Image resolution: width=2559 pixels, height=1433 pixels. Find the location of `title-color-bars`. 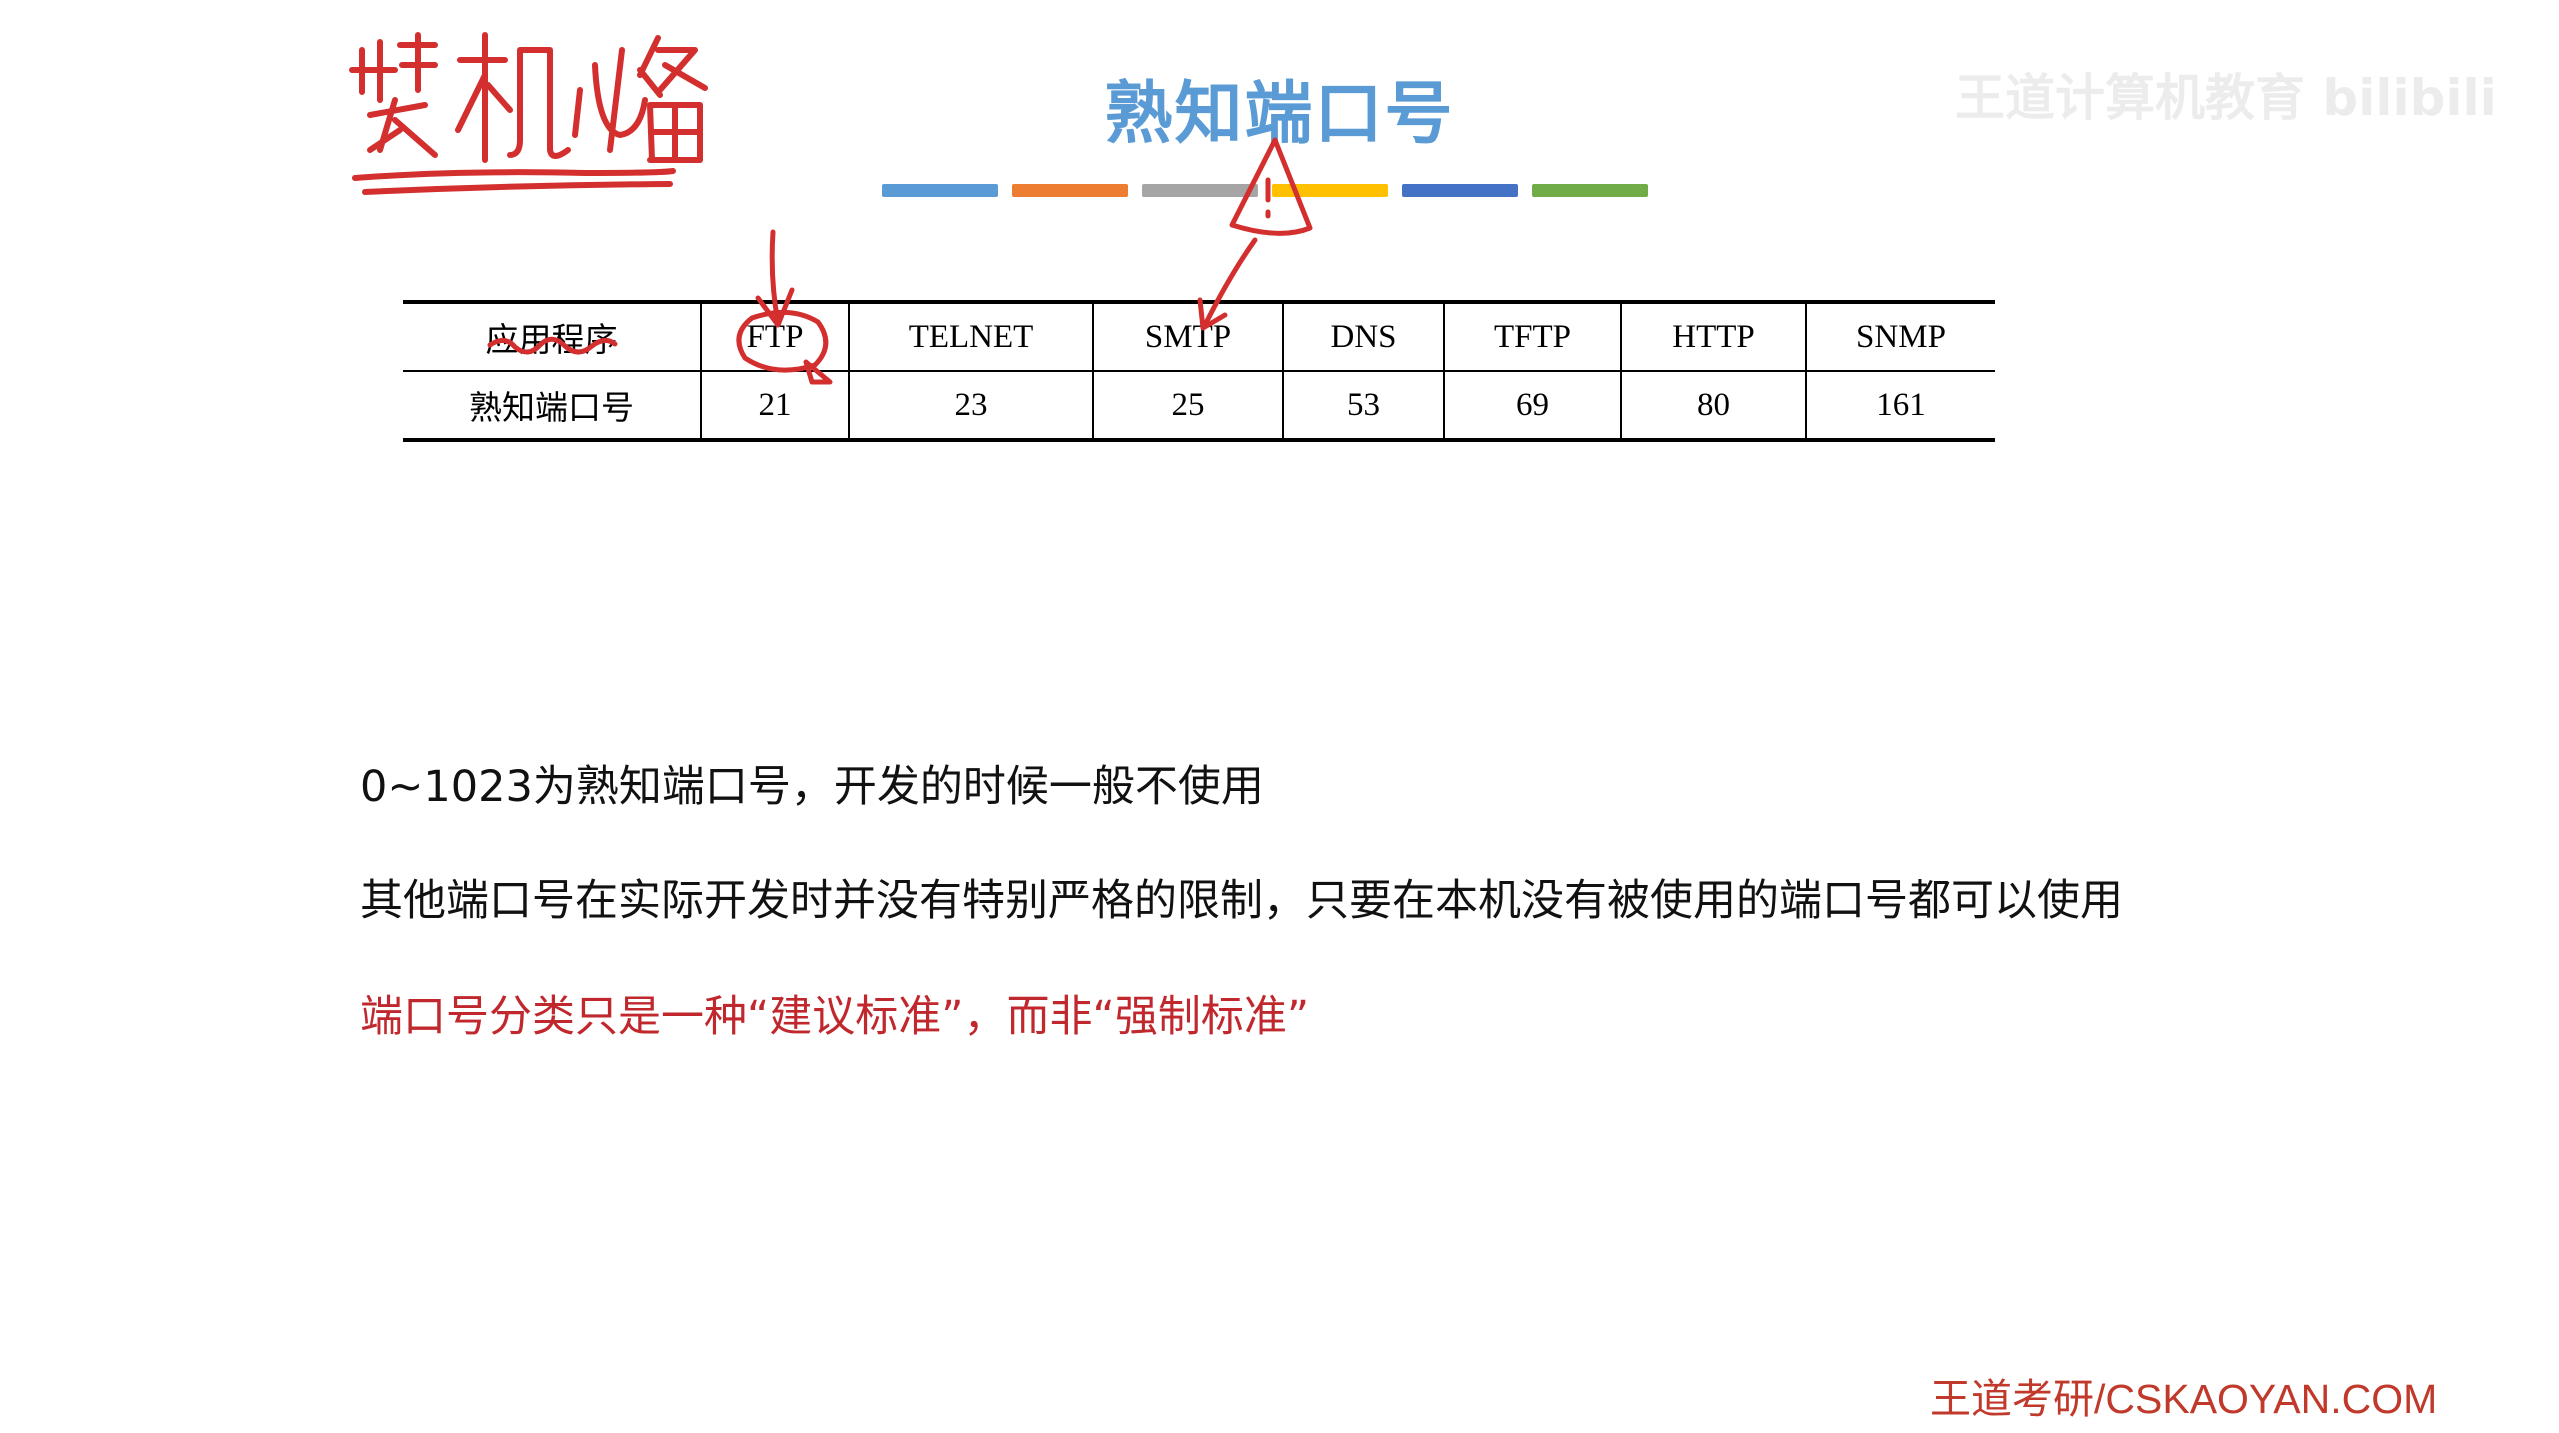

title-color-bars is located at coordinates (1265, 190).